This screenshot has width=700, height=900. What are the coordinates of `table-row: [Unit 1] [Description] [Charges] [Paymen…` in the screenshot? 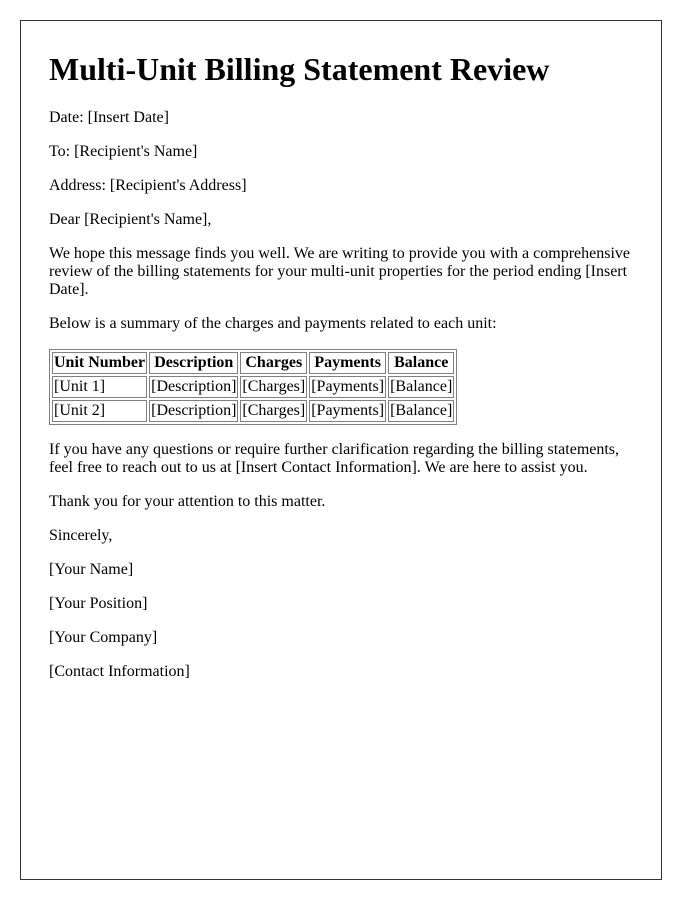 It's located at (253, 387).